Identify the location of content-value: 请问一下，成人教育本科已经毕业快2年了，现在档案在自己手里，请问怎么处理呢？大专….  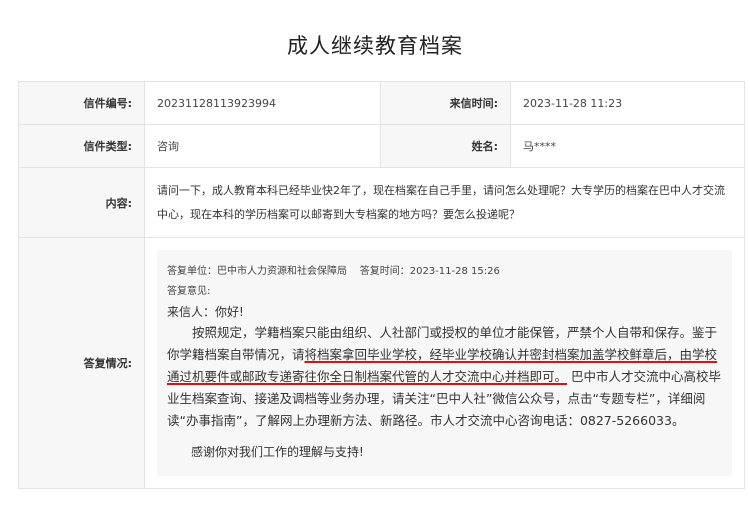
(444, 202).